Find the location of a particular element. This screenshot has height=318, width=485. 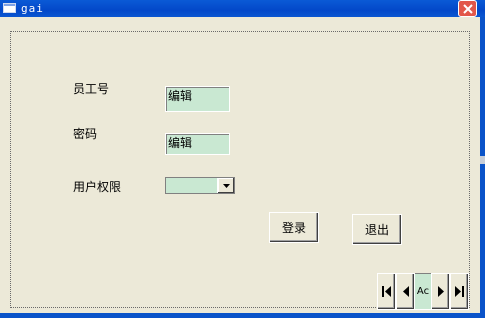

window-border-notch is located at coordinates (482, 160).